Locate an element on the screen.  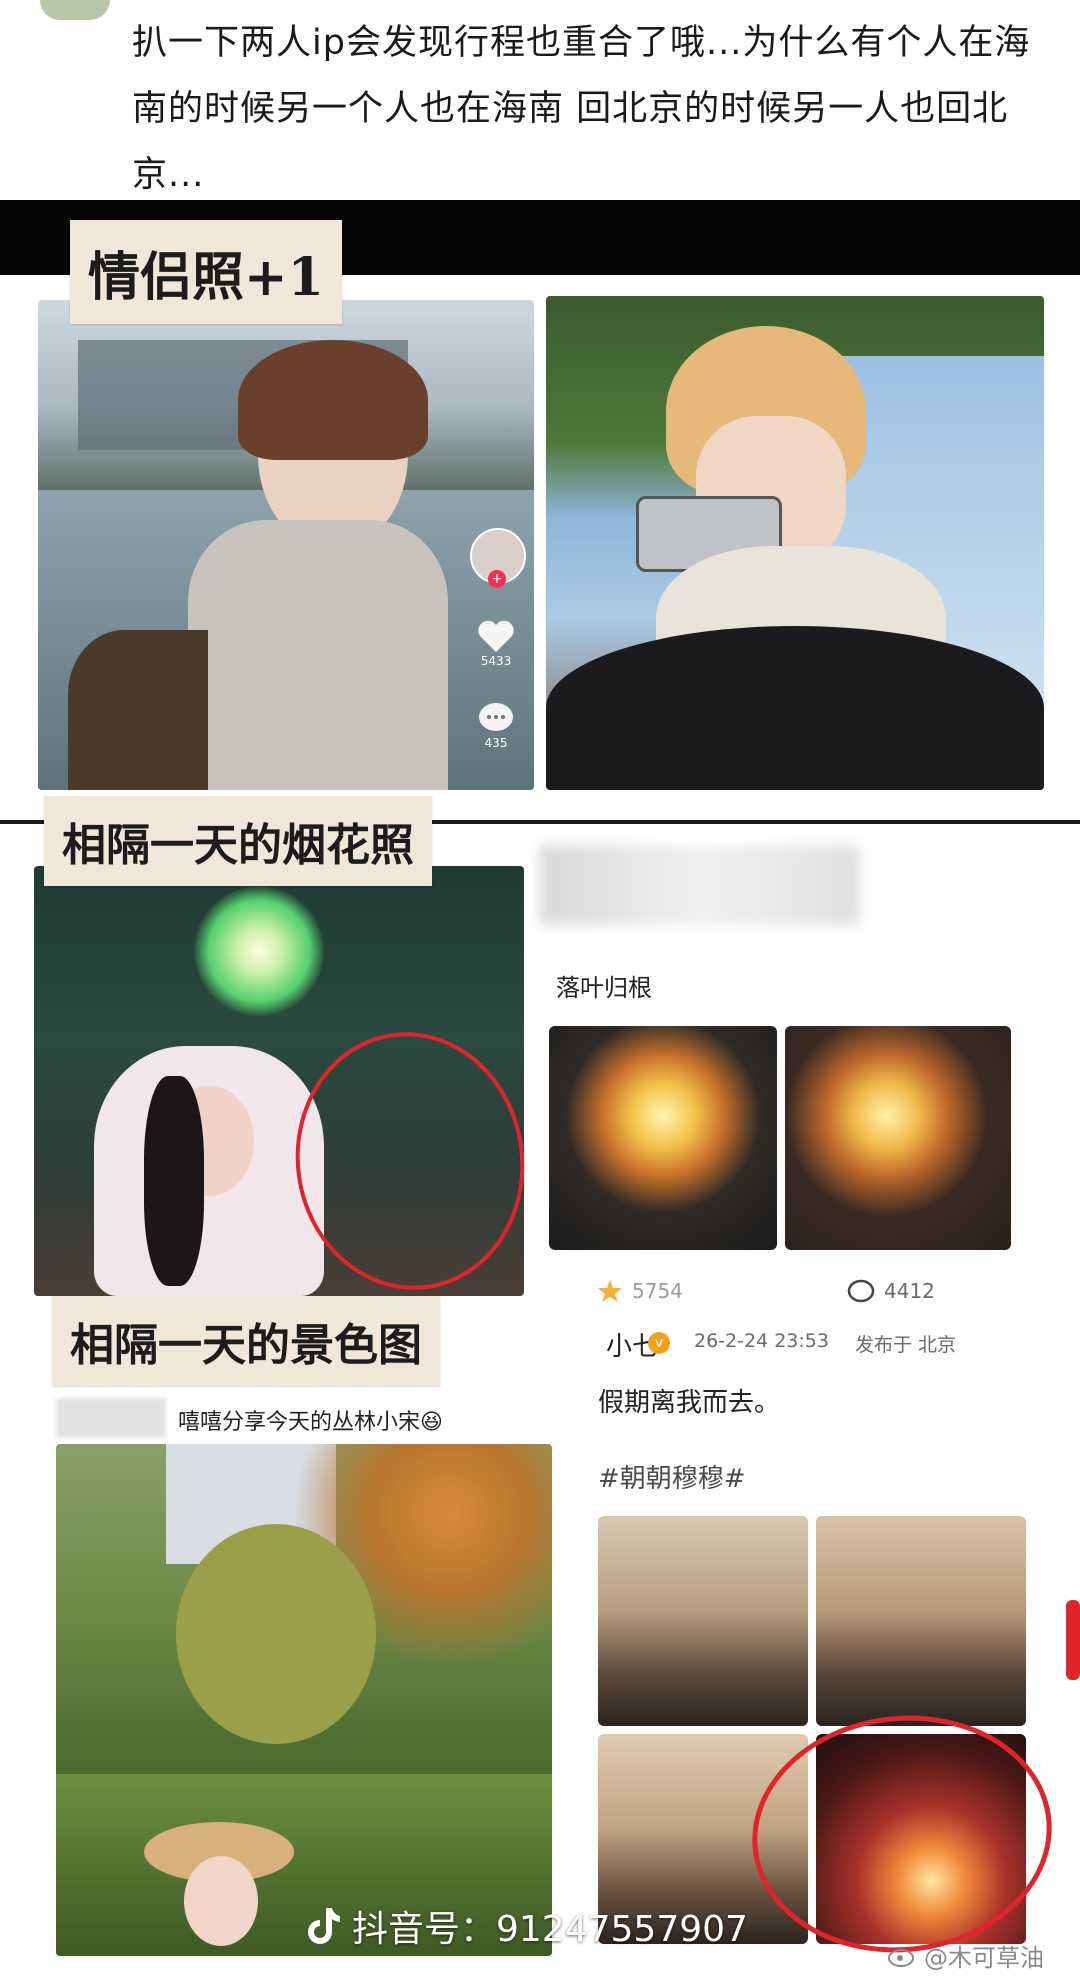
fireworks-comment-control: 4412 is located at coordinates (890, 1291).